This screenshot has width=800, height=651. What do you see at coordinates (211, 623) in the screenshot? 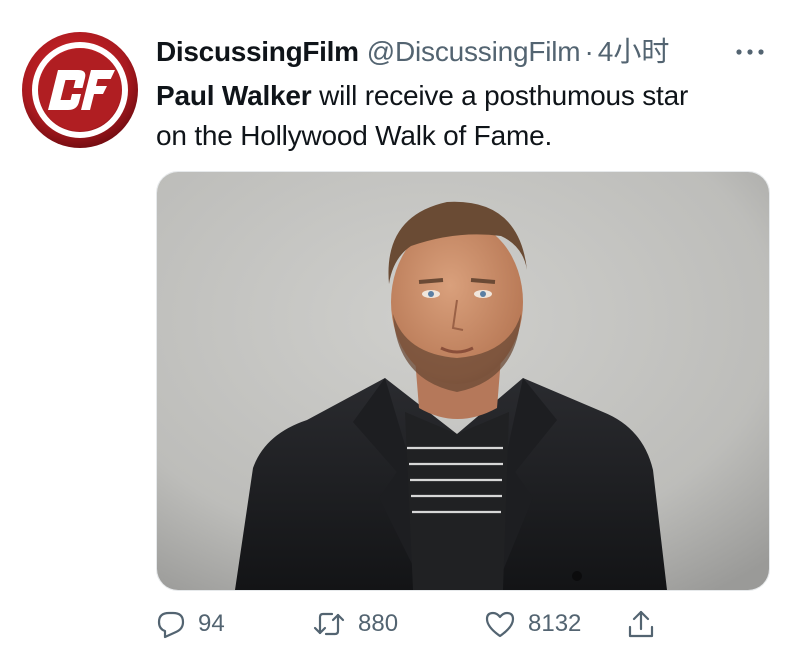
I see `reply-count: 94` at bounding box center [211, 623].